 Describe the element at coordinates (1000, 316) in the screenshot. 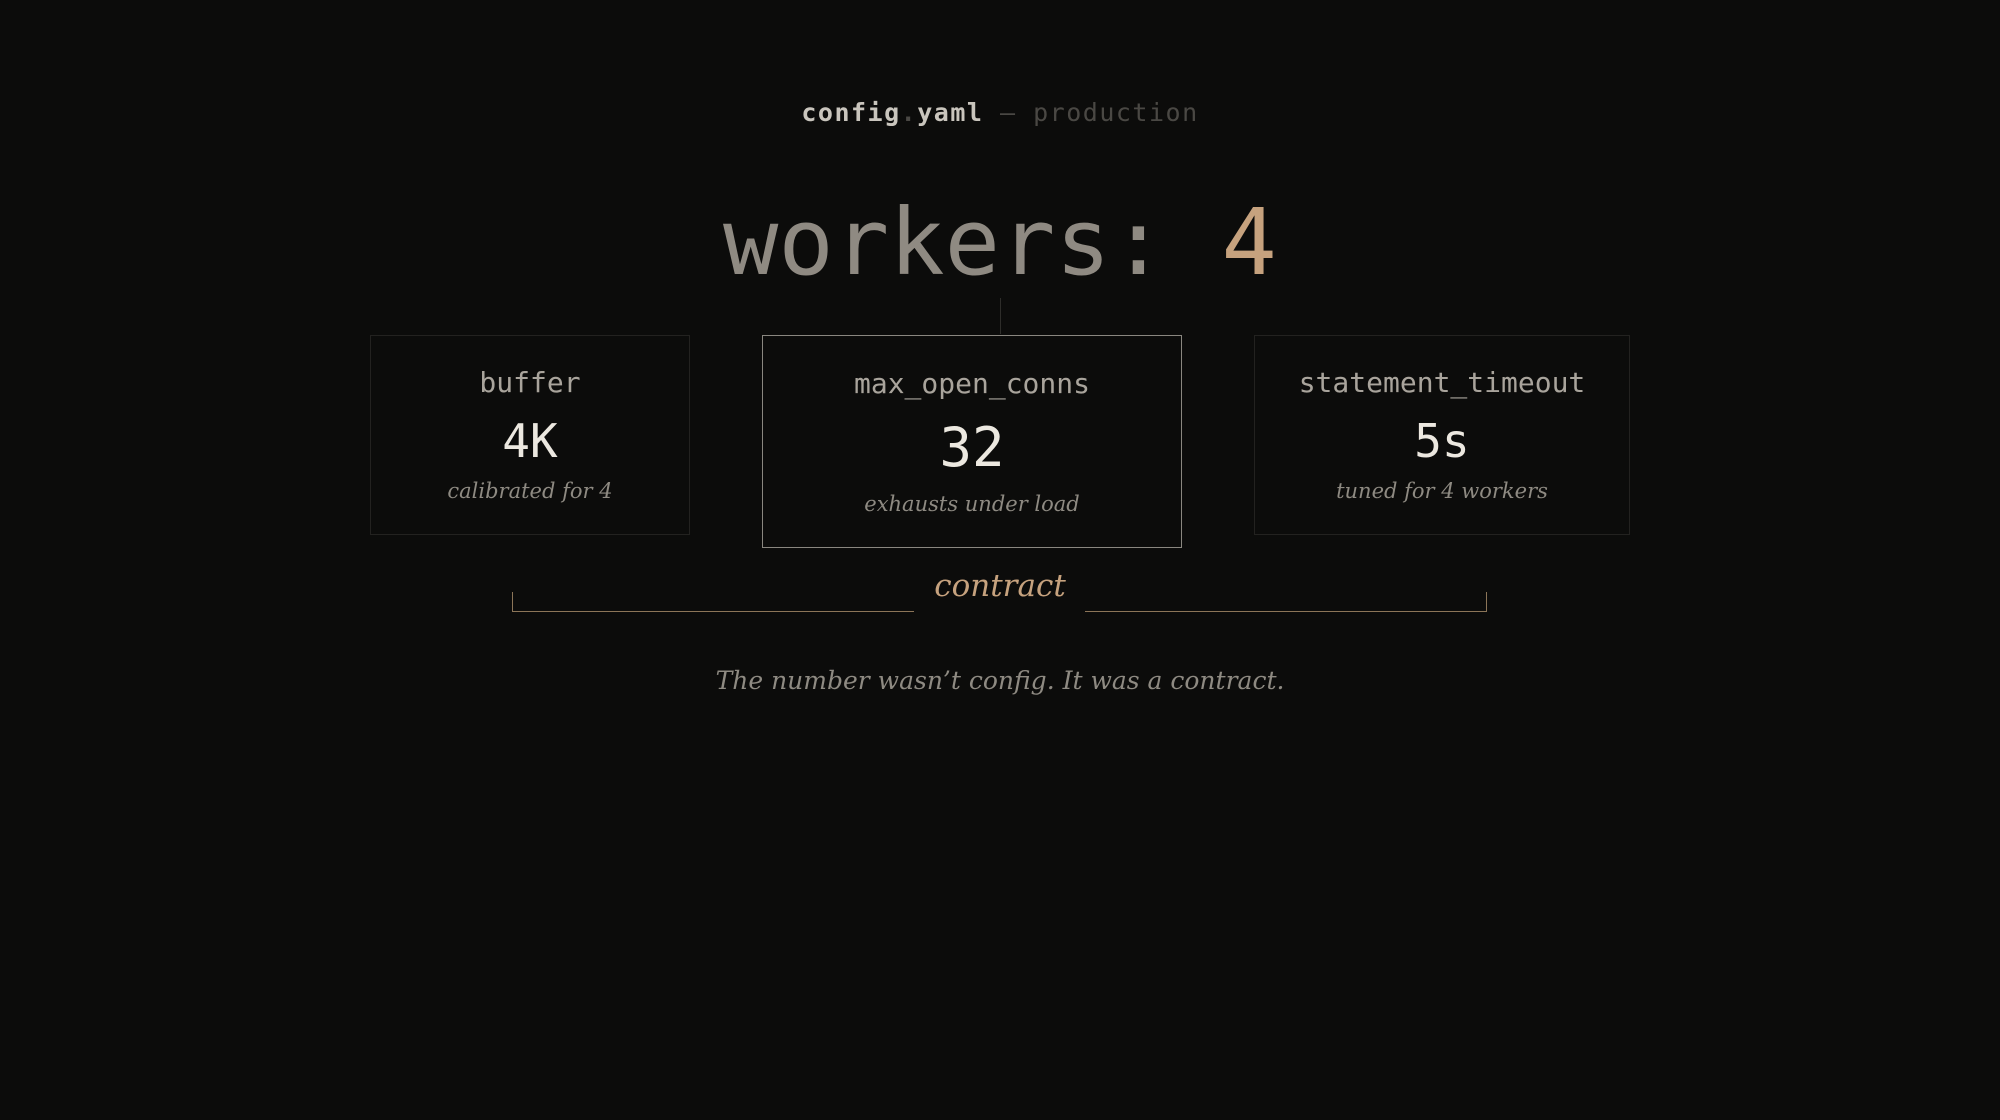

I see `connector-line` at that location.